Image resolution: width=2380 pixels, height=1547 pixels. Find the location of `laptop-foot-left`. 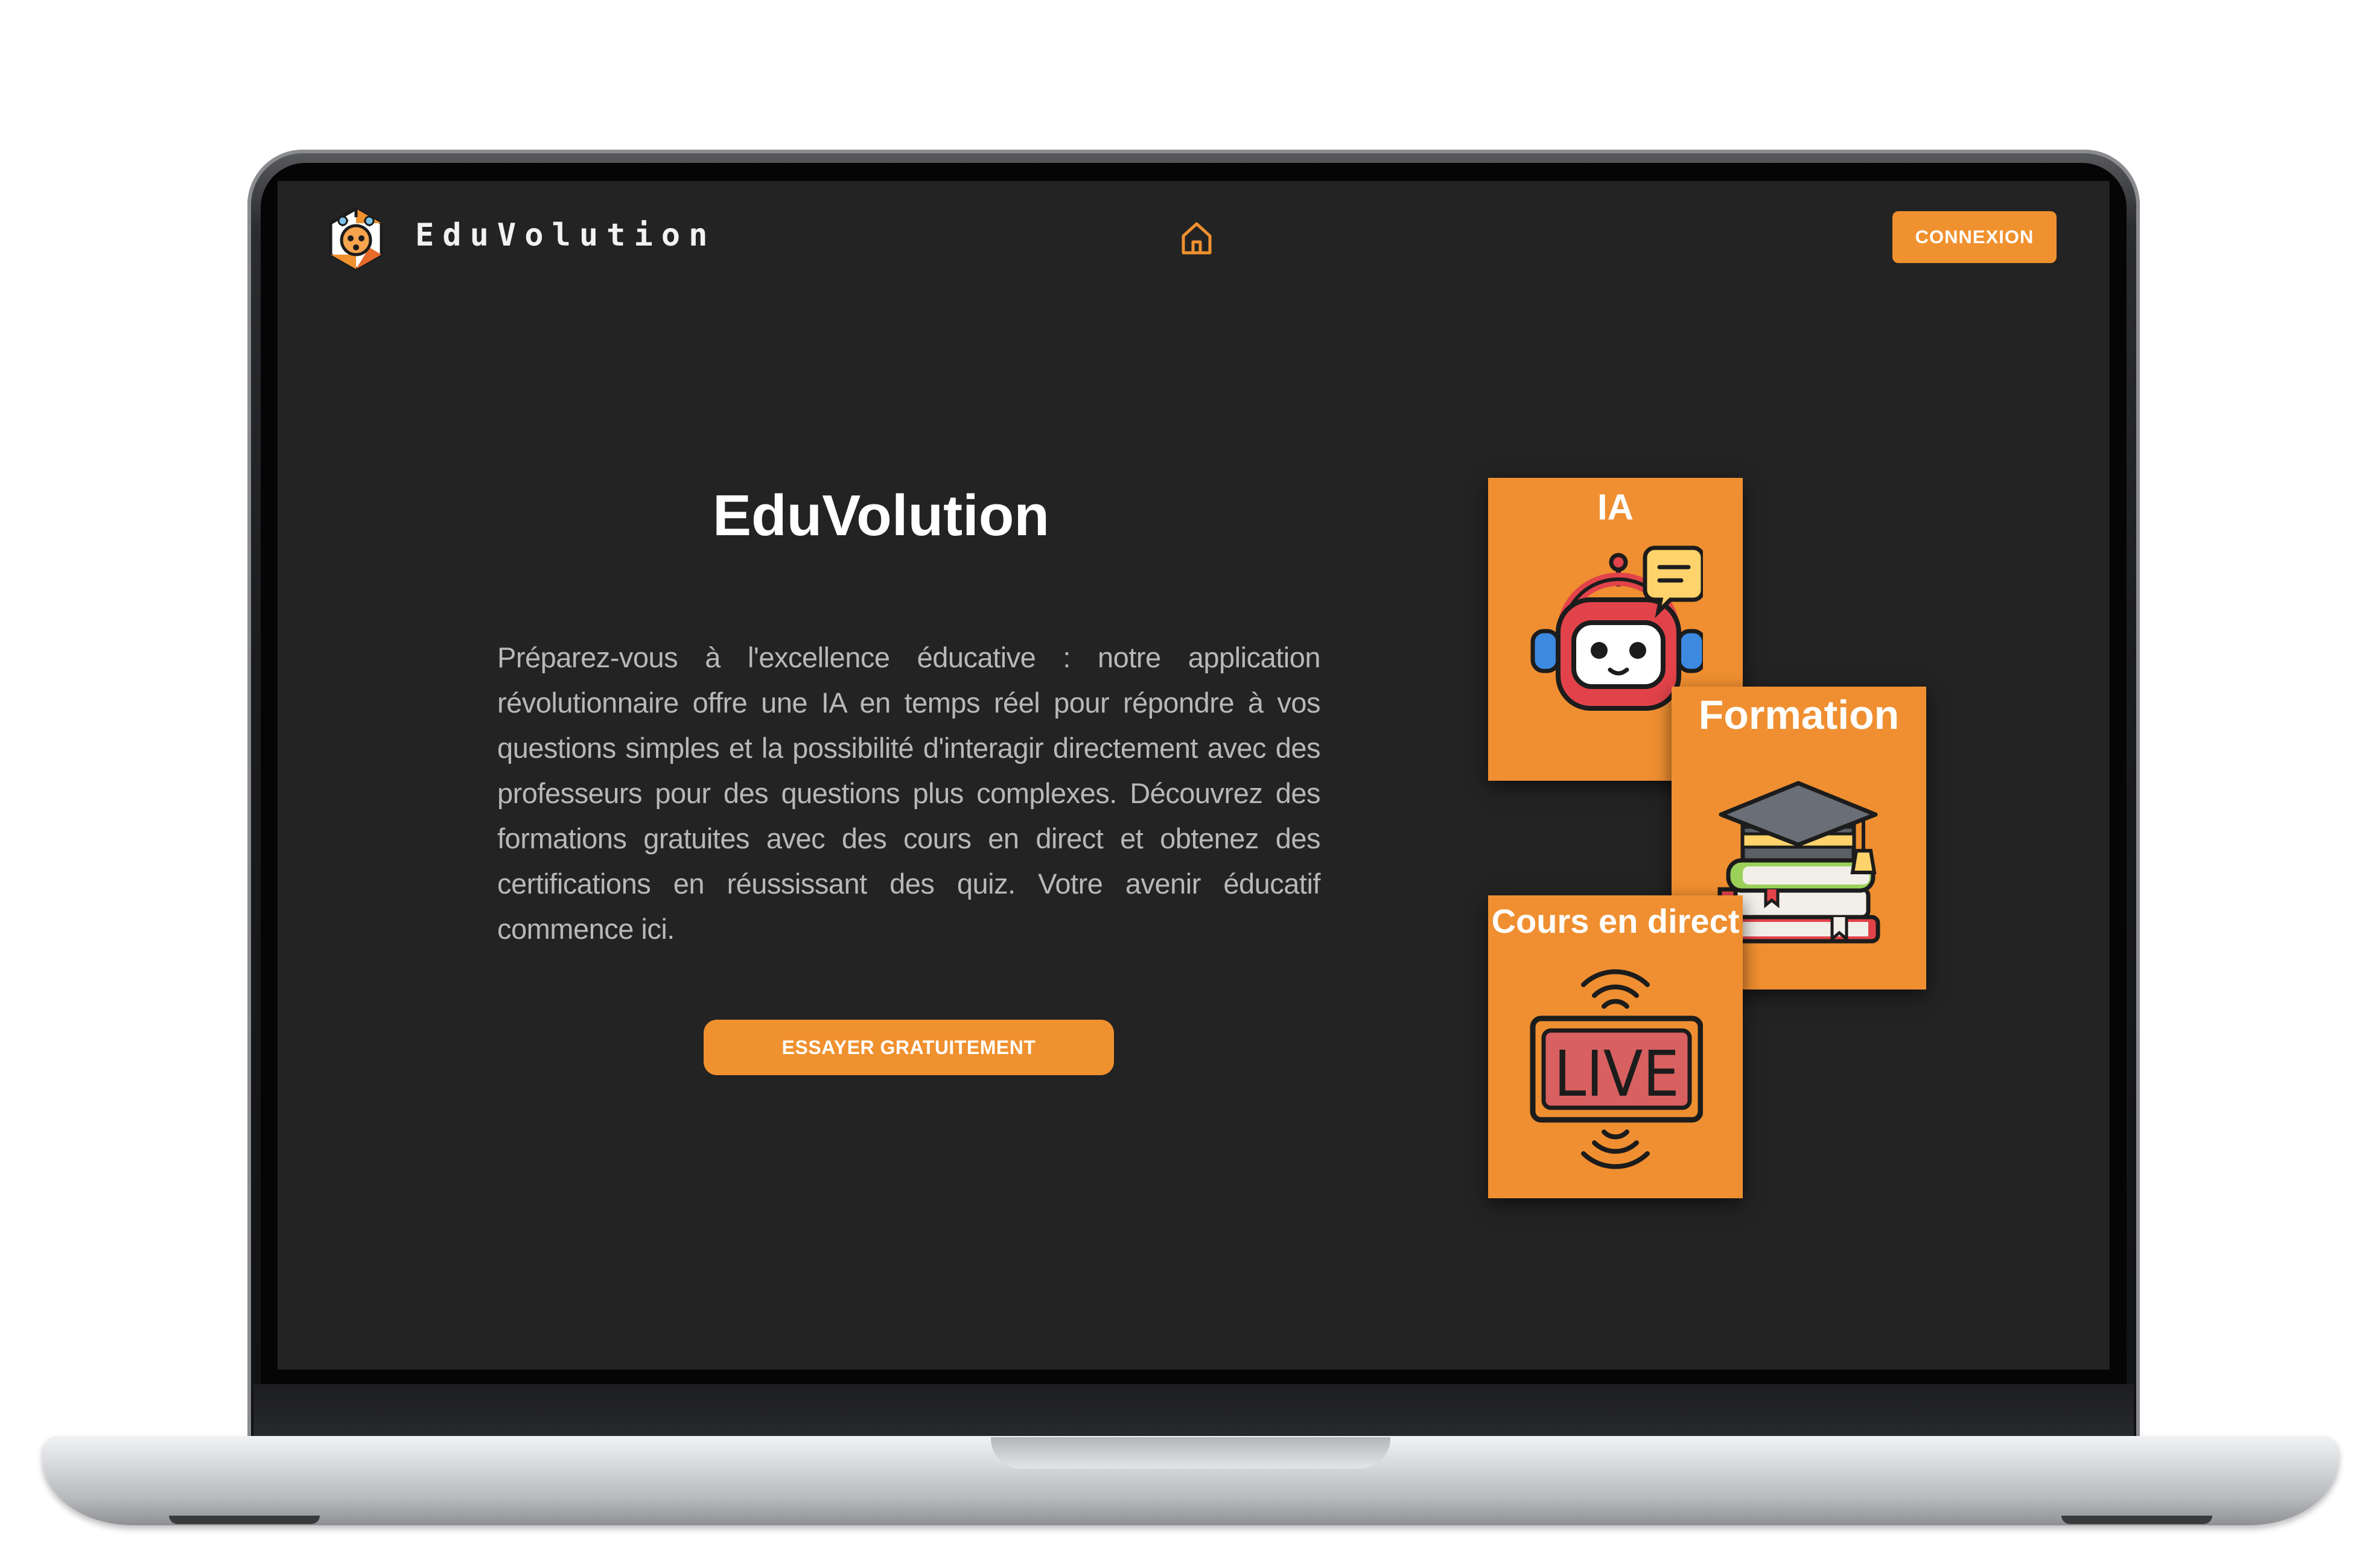

laptop-foot-left is located at coordinates (244, 1520).